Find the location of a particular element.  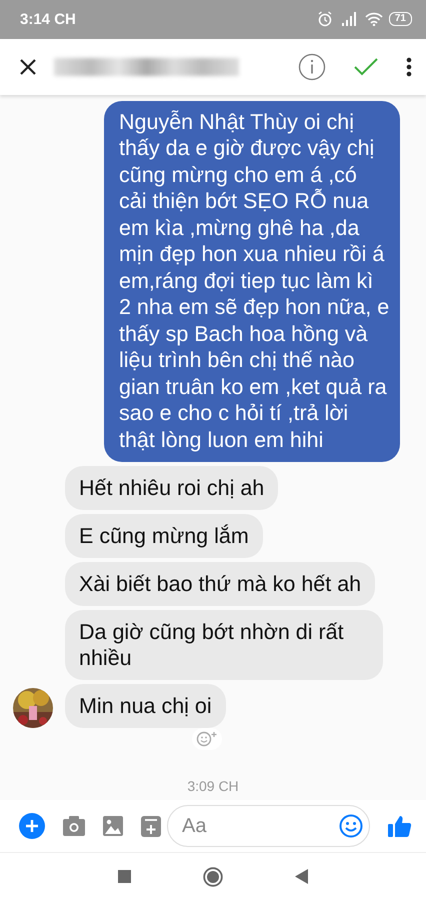

camera-button is located at coordinates (74, 826).